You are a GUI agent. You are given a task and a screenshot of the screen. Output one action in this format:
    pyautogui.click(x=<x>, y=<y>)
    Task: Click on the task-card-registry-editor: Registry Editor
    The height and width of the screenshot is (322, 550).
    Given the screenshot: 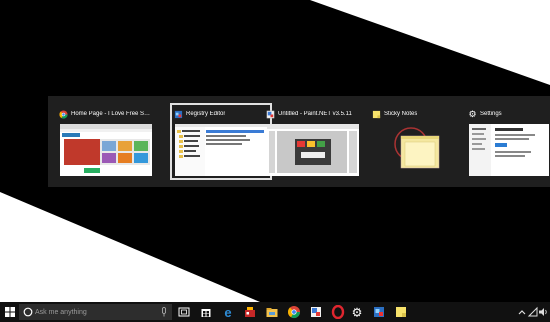 What is the action you would take?
    pyautogui.click(x=221, y=141)
    